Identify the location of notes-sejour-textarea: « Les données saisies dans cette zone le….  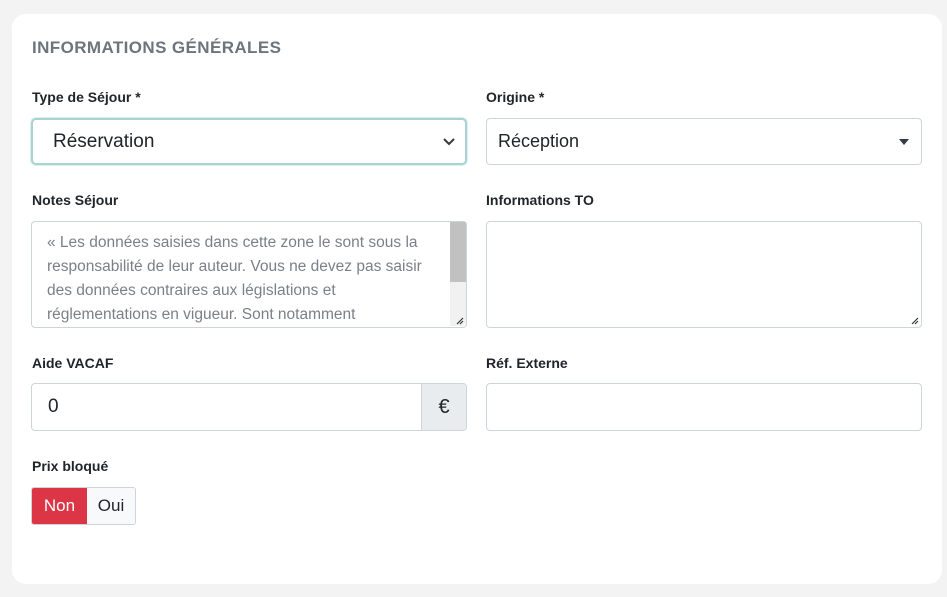
(249, 274).